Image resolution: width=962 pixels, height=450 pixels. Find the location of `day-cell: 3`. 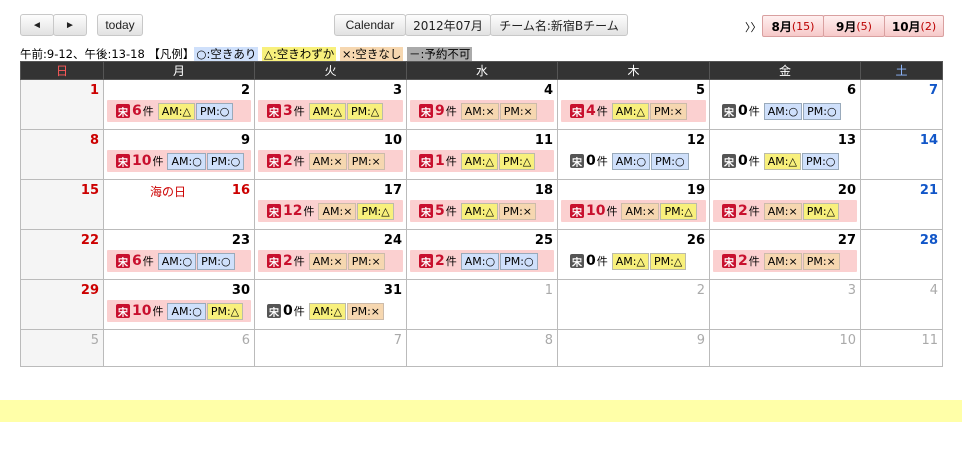

day-cell: 3 is located at coordinates (785, 304).